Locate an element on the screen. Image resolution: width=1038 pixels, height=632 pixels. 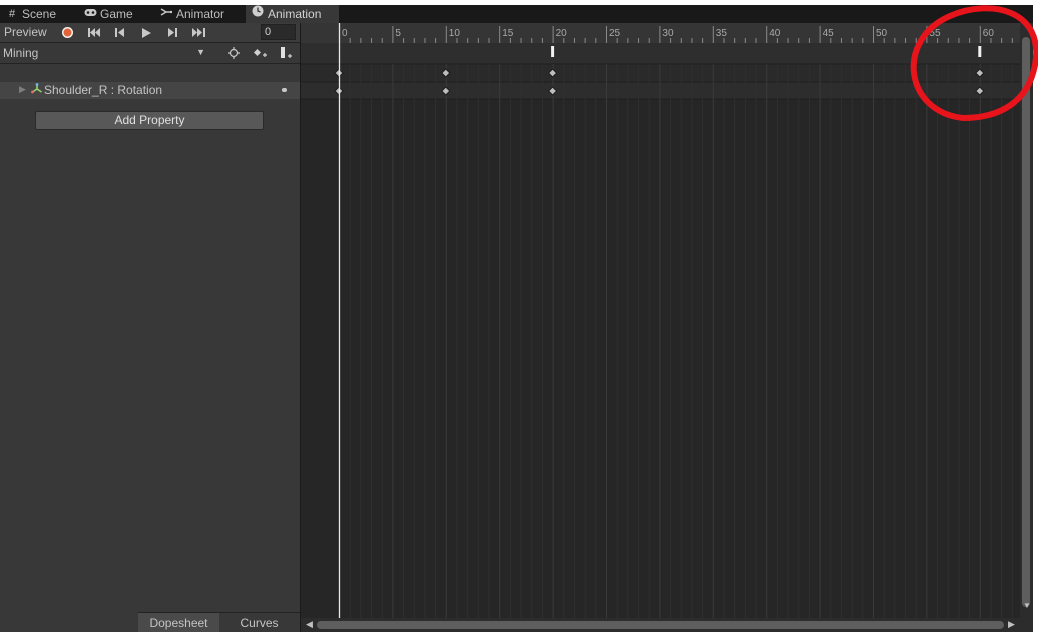
last-keyframe-button is located at coordinates (198, 32).